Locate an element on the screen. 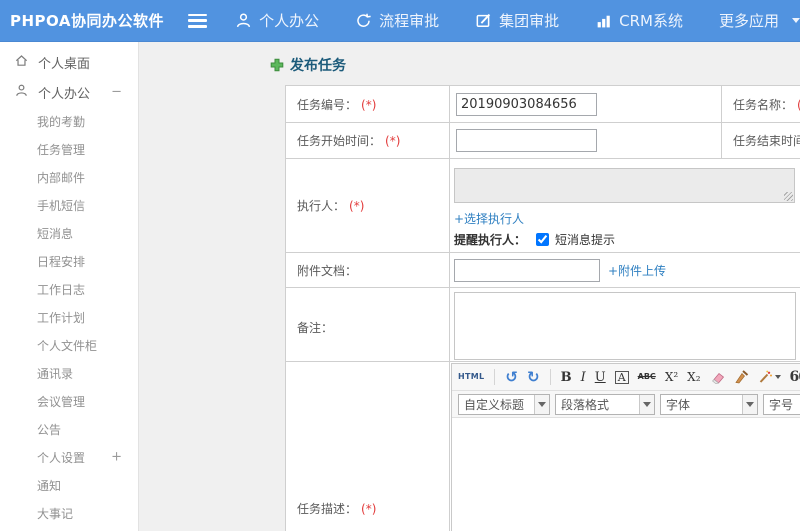 Image resolution: width=800 pixels, height=531 pixels. collapse-icon: − is located at coordinates (116, 92).